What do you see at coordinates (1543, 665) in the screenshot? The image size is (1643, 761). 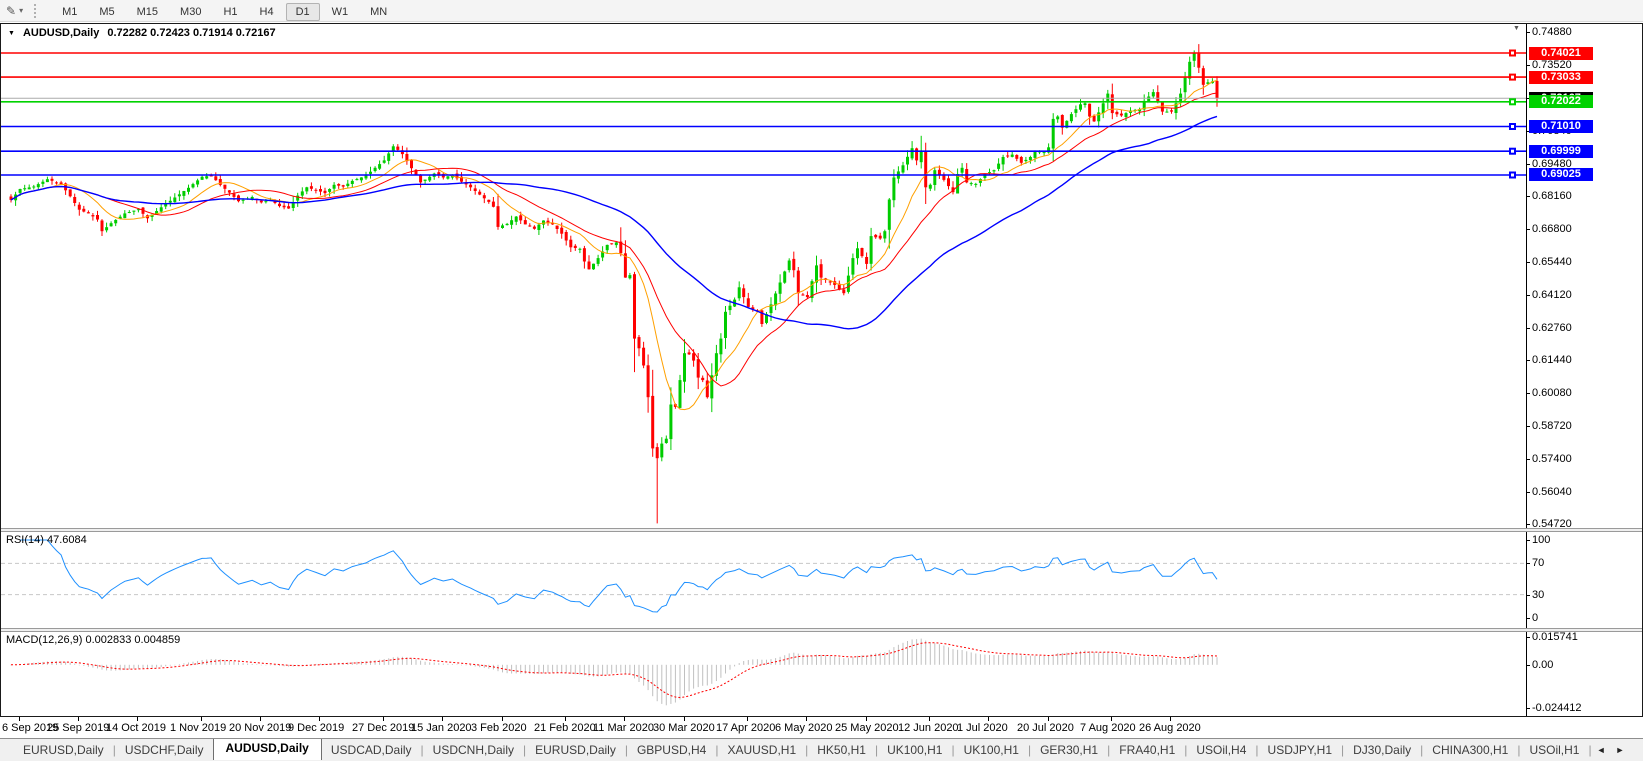 I see `macd-tick-0.00: 0.00` at bounding box center [1543, 665].